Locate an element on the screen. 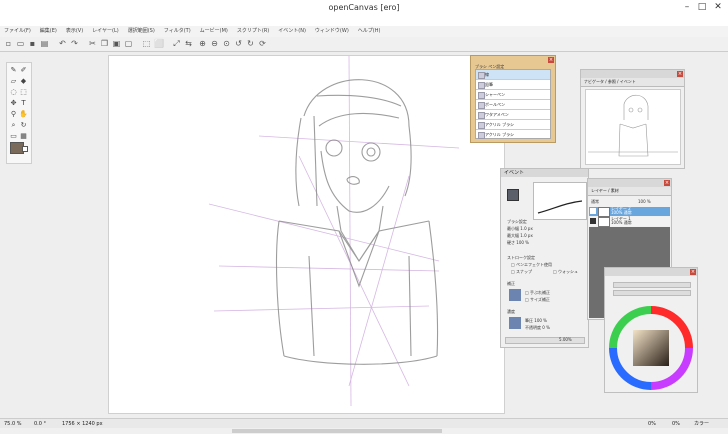 The width and height of the screenshot is (728, 448). scrollbar-thumb is located at coordinates (337, 431).